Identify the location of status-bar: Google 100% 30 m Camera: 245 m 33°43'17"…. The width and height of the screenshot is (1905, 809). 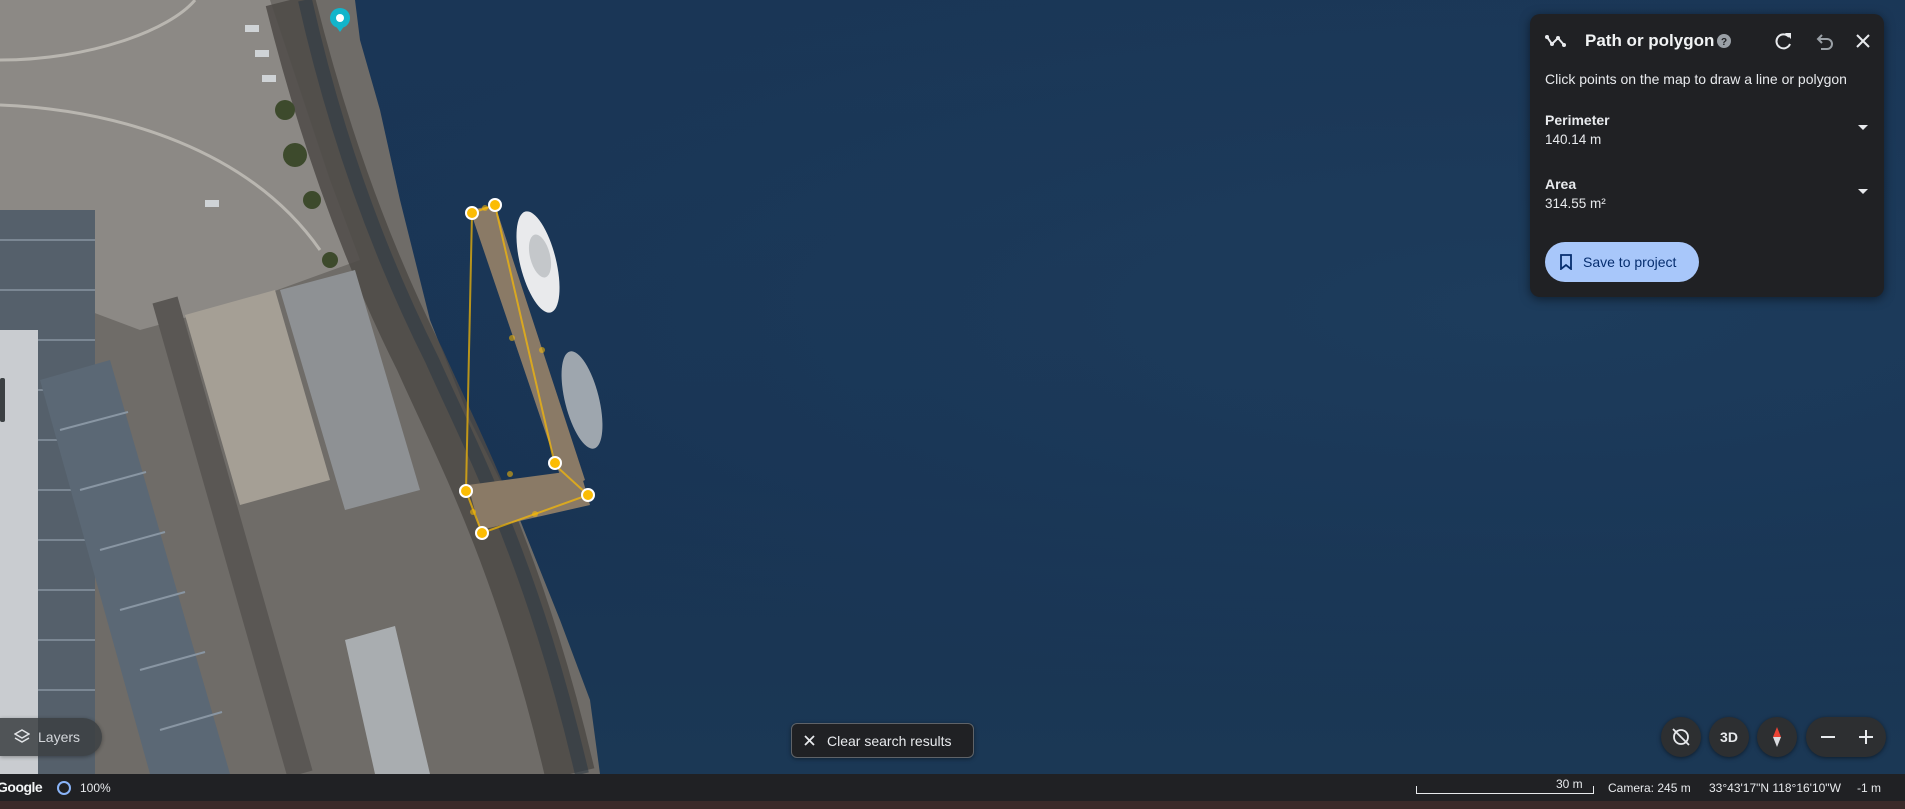
(952, 791).